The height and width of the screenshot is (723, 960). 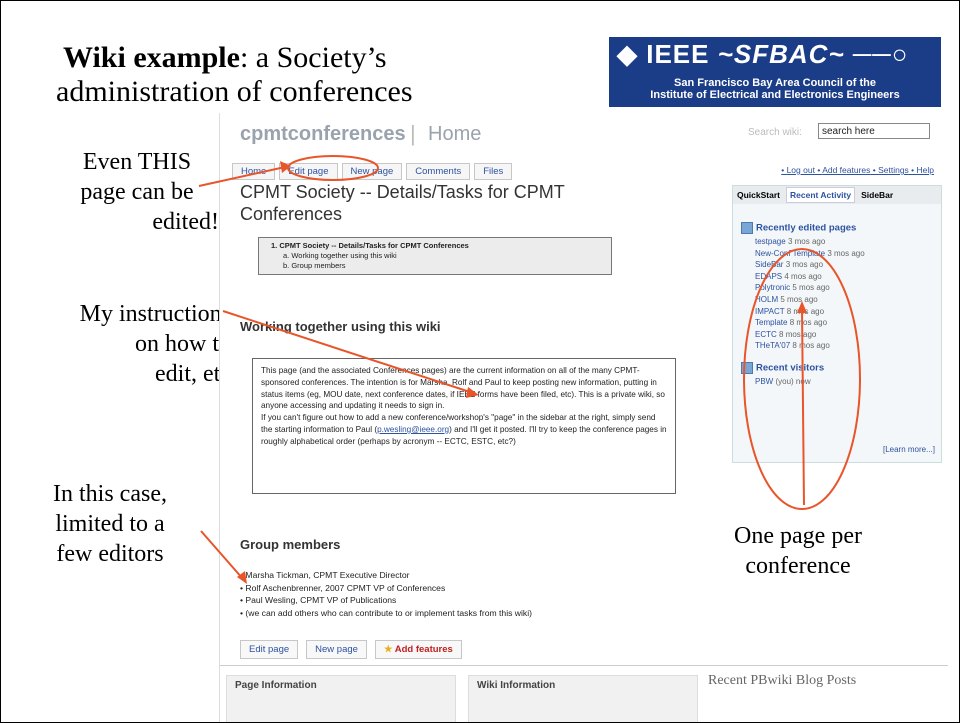 I want to click on list-item: THeTA'07 8 mos ago, so click(x=792, y=346).